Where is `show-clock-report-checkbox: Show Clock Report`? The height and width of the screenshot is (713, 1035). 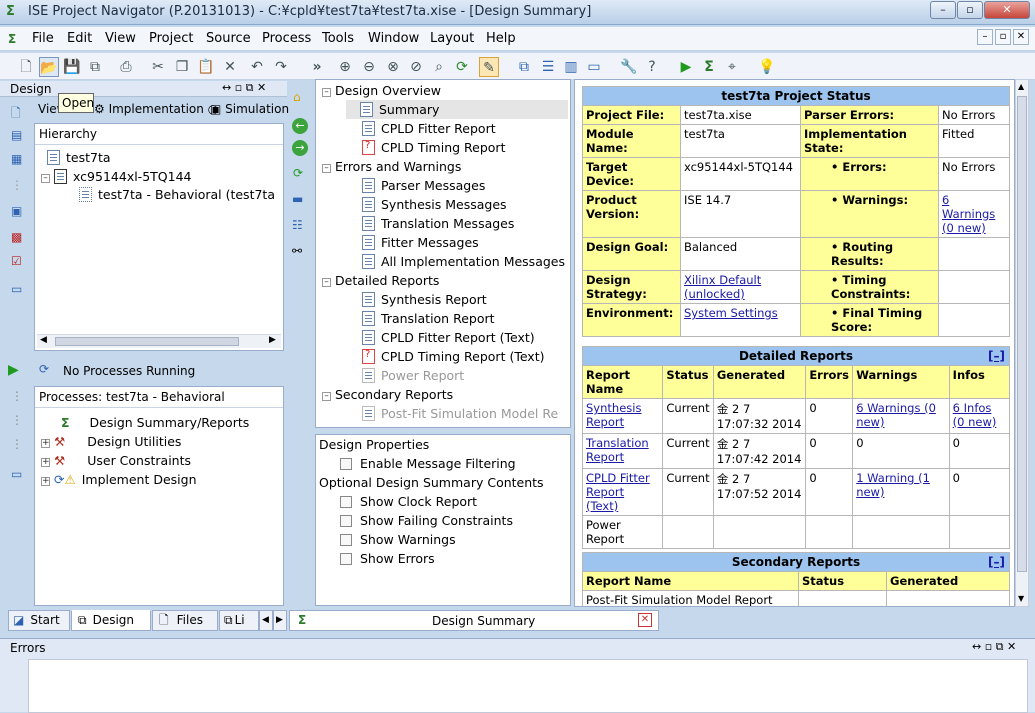
show-clock-report-checkbox: Show Clock Report is located at coordinates (408, 501).